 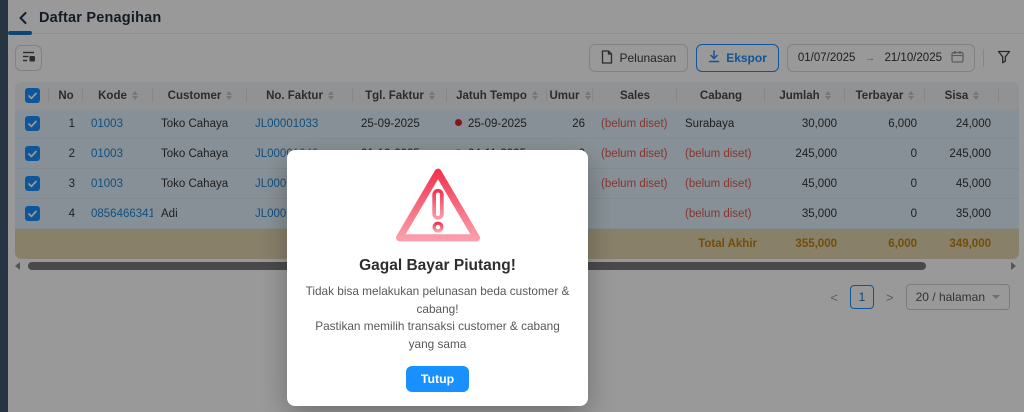 I want to click on tutup-button: Tutup, so click(x=437, y=378).